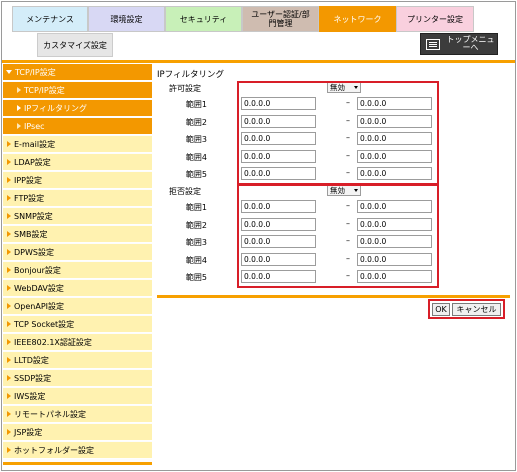 The image size is (517, 472). Describe the element at coordinates (77, 463) in the screenshot. I see `sidebar-bottom-divider` at that location.